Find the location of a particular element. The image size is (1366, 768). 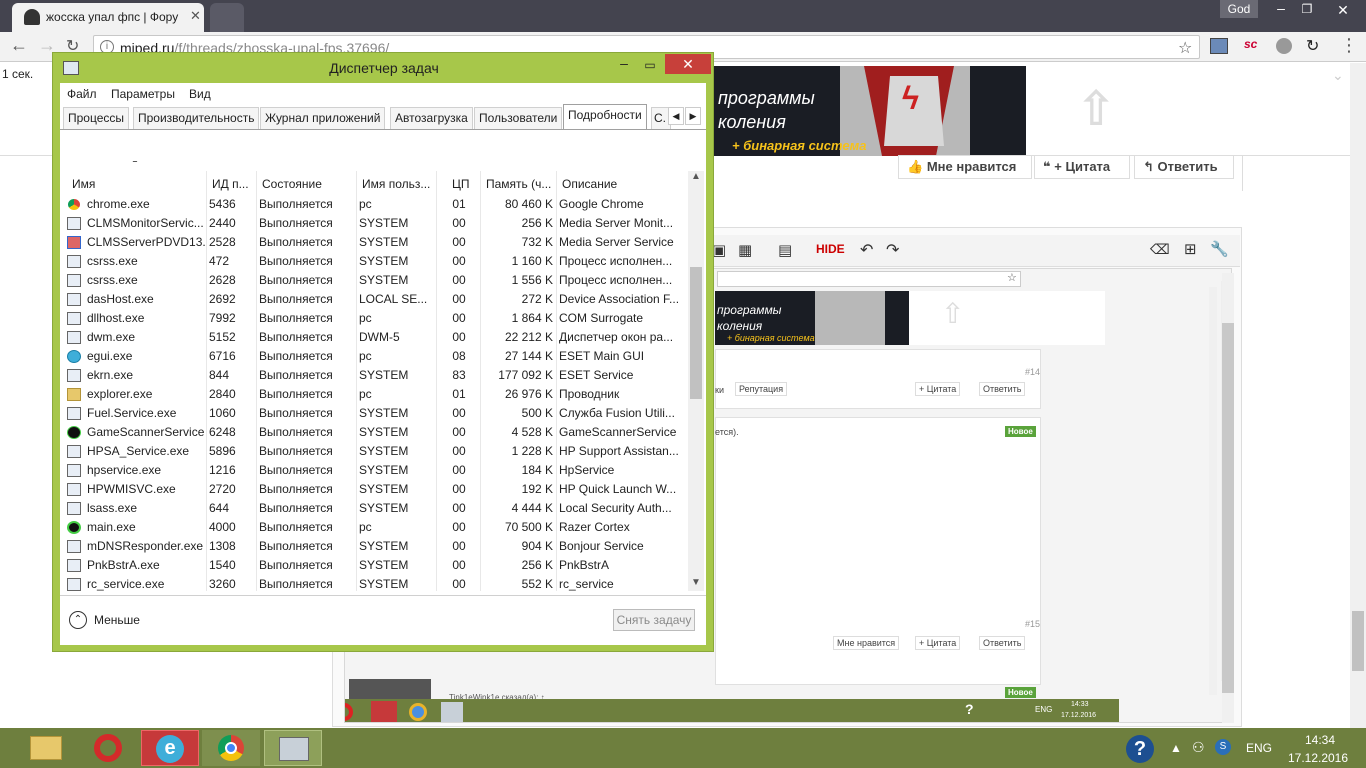

image-icon: ▣ is located at coordinates (719, 250).